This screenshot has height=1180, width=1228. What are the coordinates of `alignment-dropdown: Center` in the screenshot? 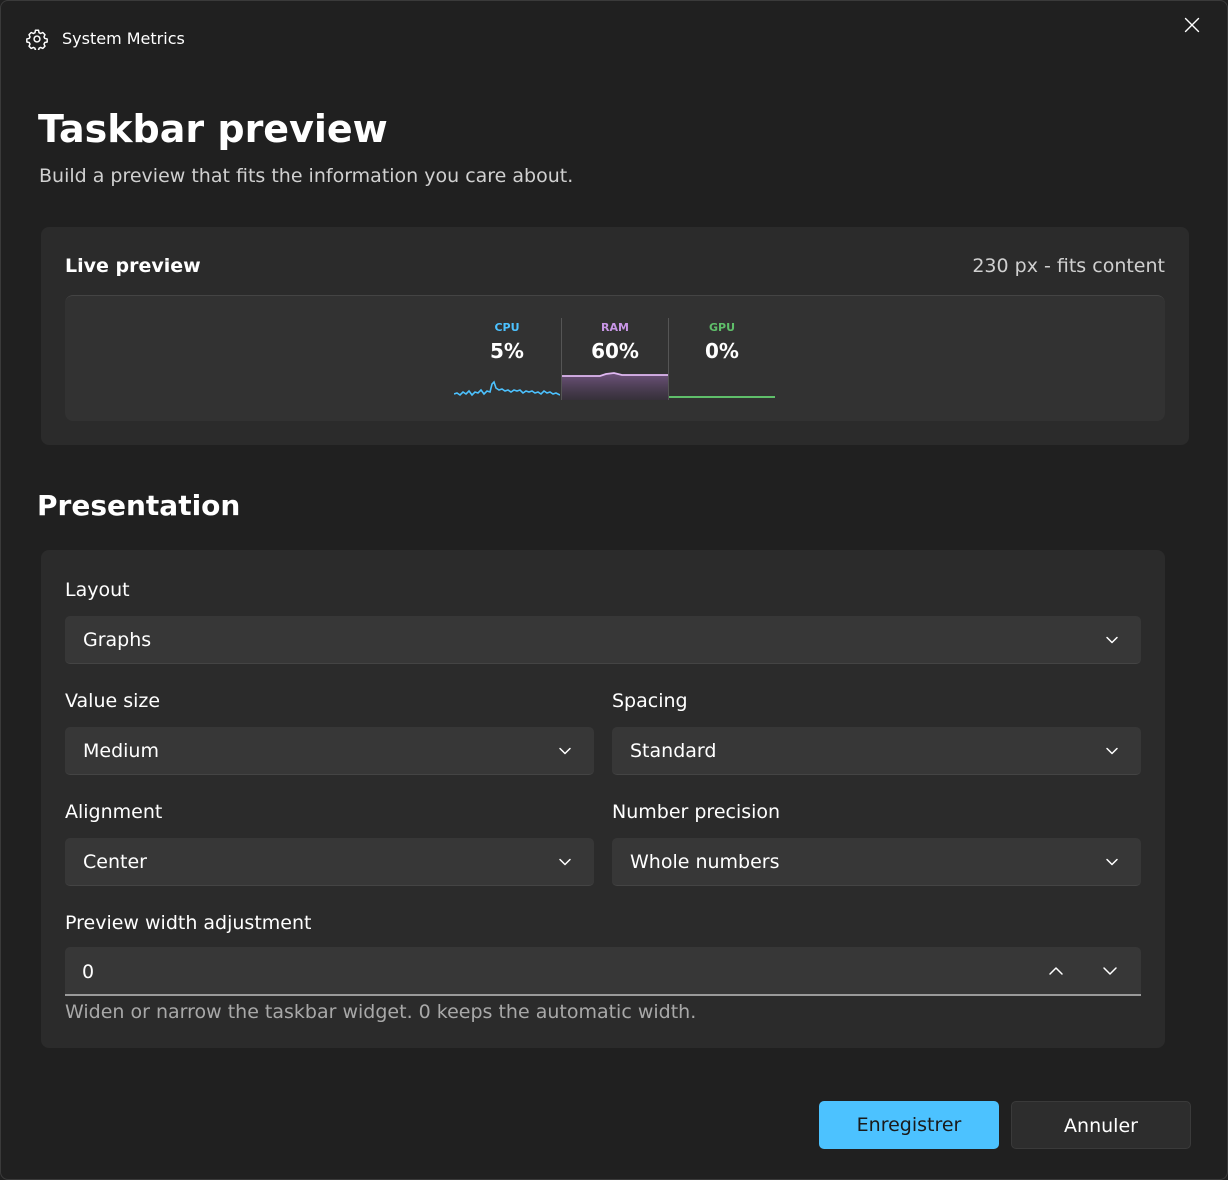 It's located at (329, 862).